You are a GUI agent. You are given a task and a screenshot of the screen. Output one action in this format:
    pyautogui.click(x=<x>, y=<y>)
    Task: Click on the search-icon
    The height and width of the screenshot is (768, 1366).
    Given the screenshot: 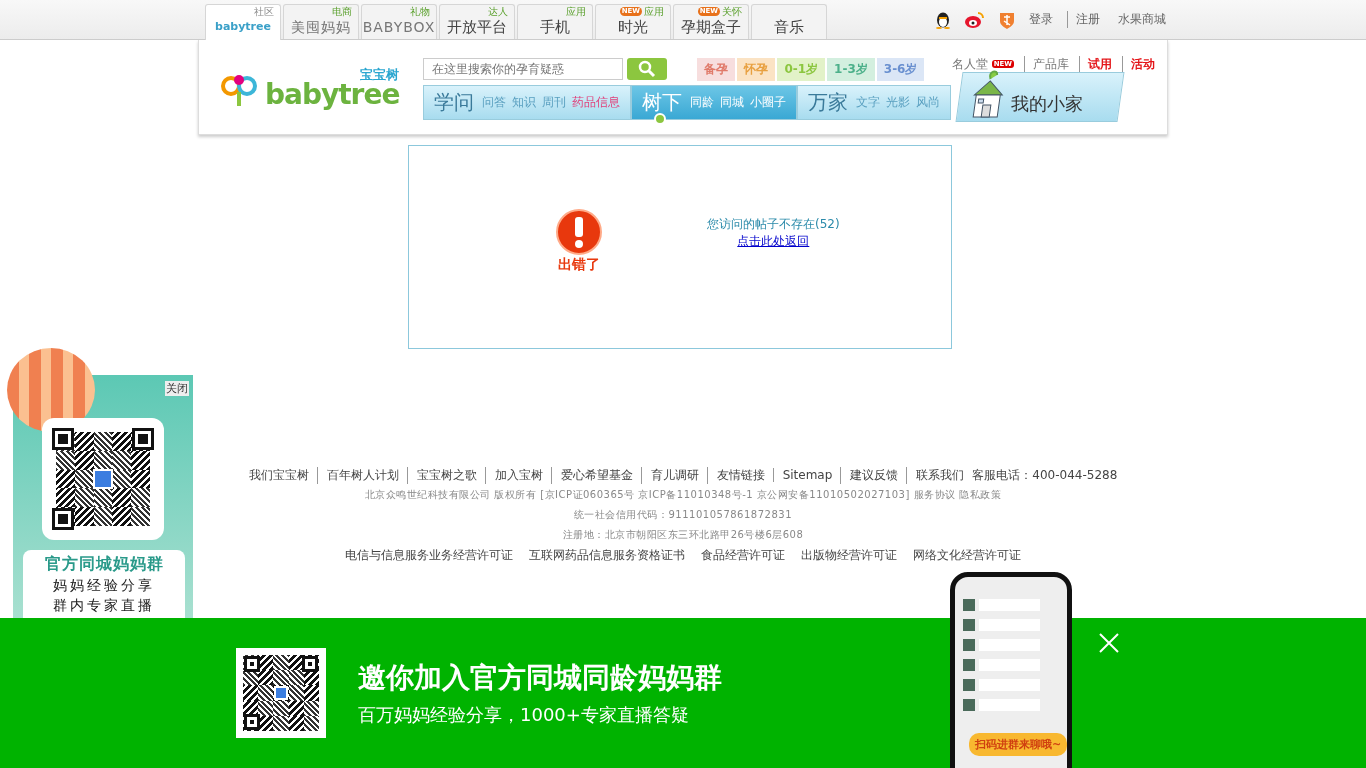 What is the action you would take?
    pyautogui.click(x=647, y=69)
    